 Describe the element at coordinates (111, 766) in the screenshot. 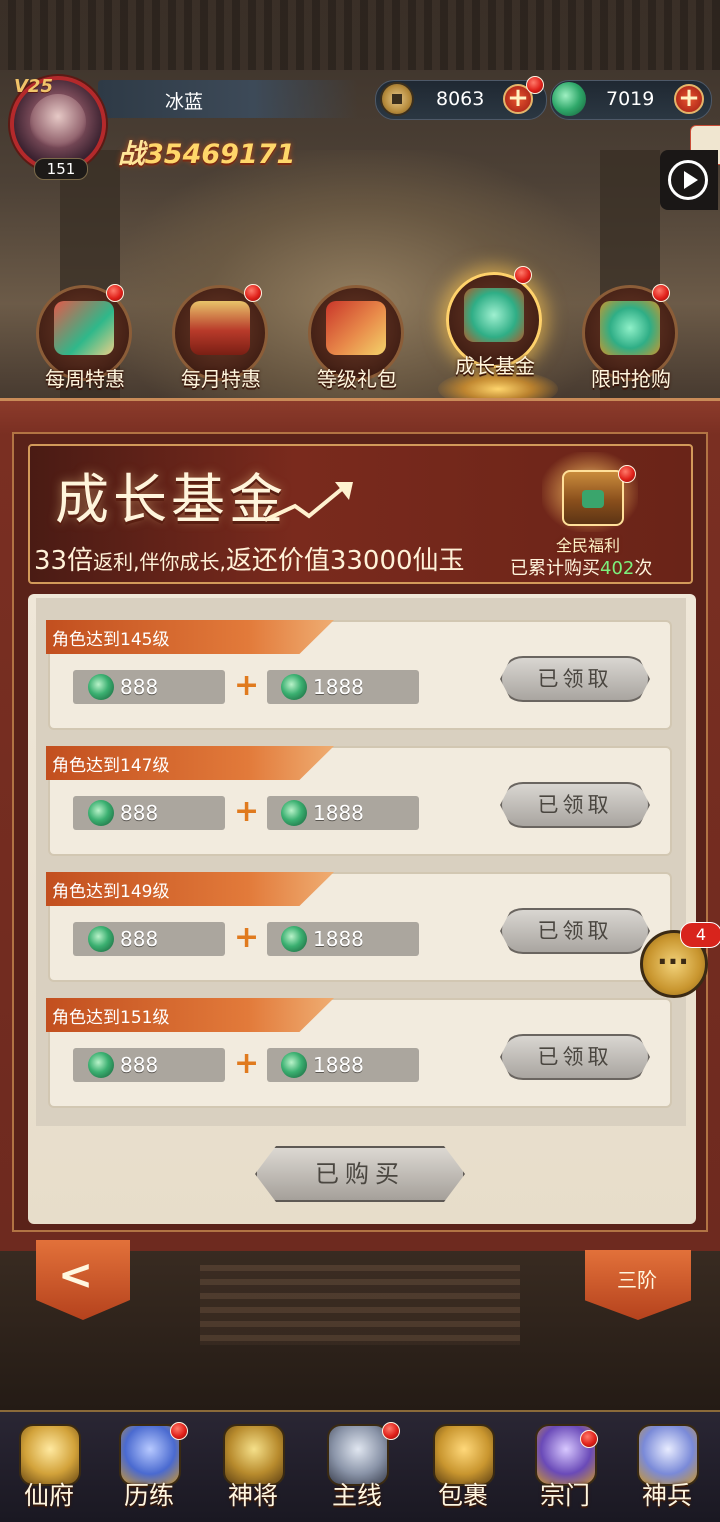

I see `reward-condition: 角色达到147级` at that location.